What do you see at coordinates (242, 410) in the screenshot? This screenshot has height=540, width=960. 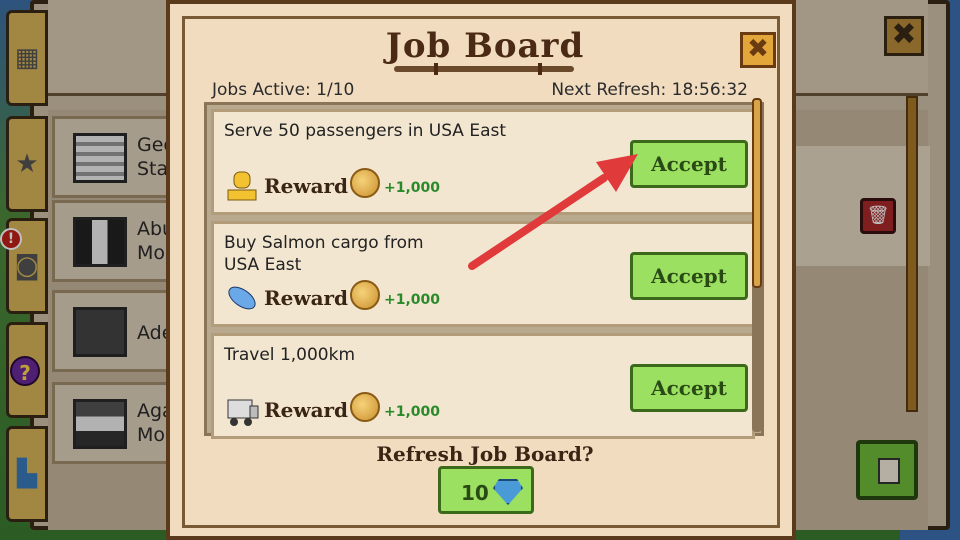 I see `train-icon` at bounding box center [242, 410].